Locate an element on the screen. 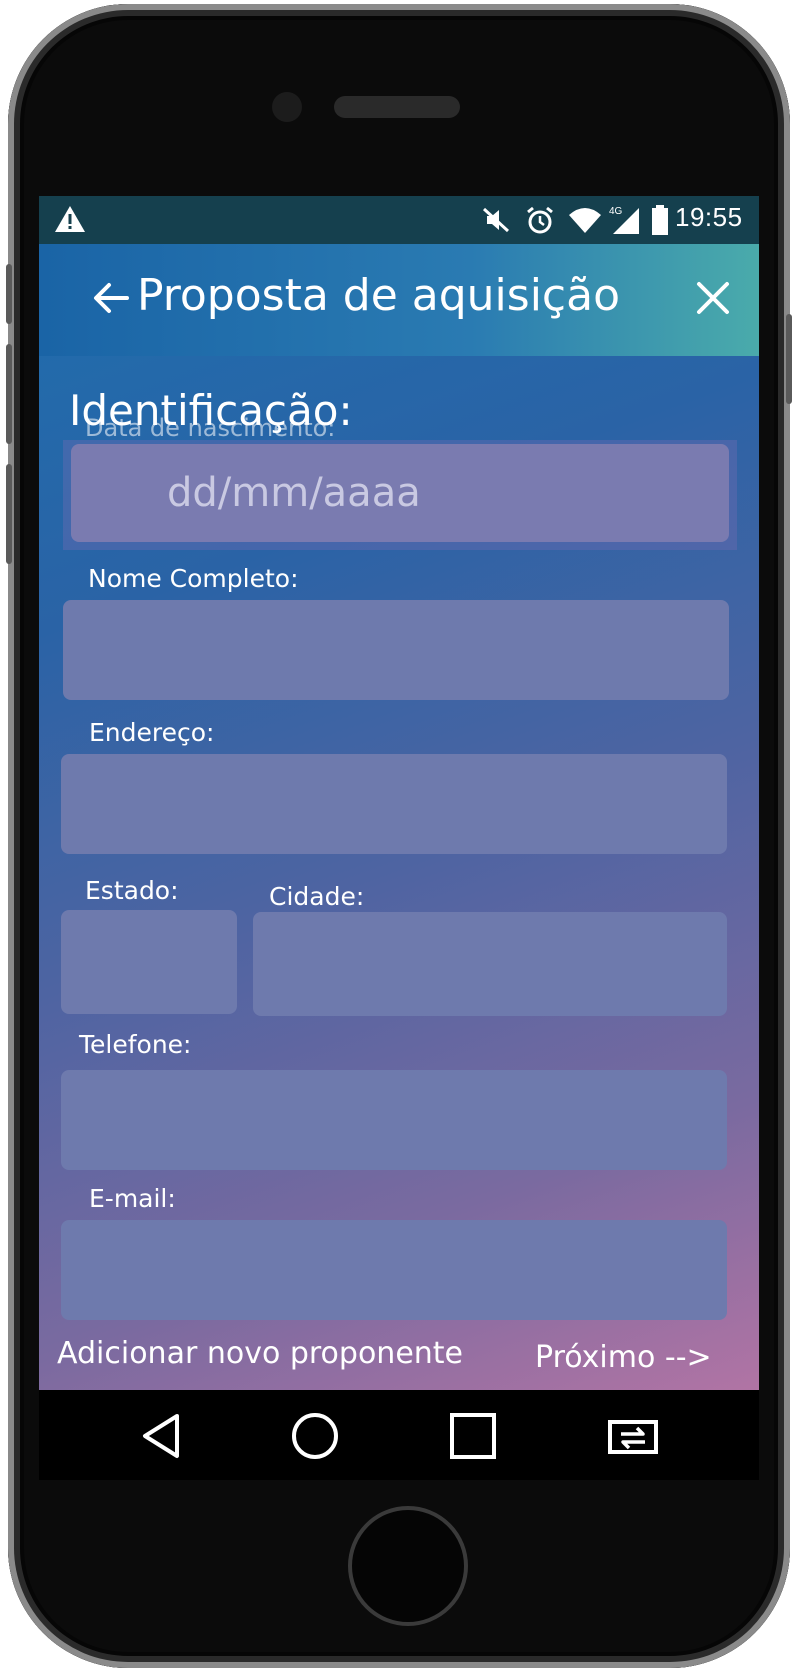 The height and width of the screenshot is (1672, 798). home-button is located at coordinates (408, 1566).